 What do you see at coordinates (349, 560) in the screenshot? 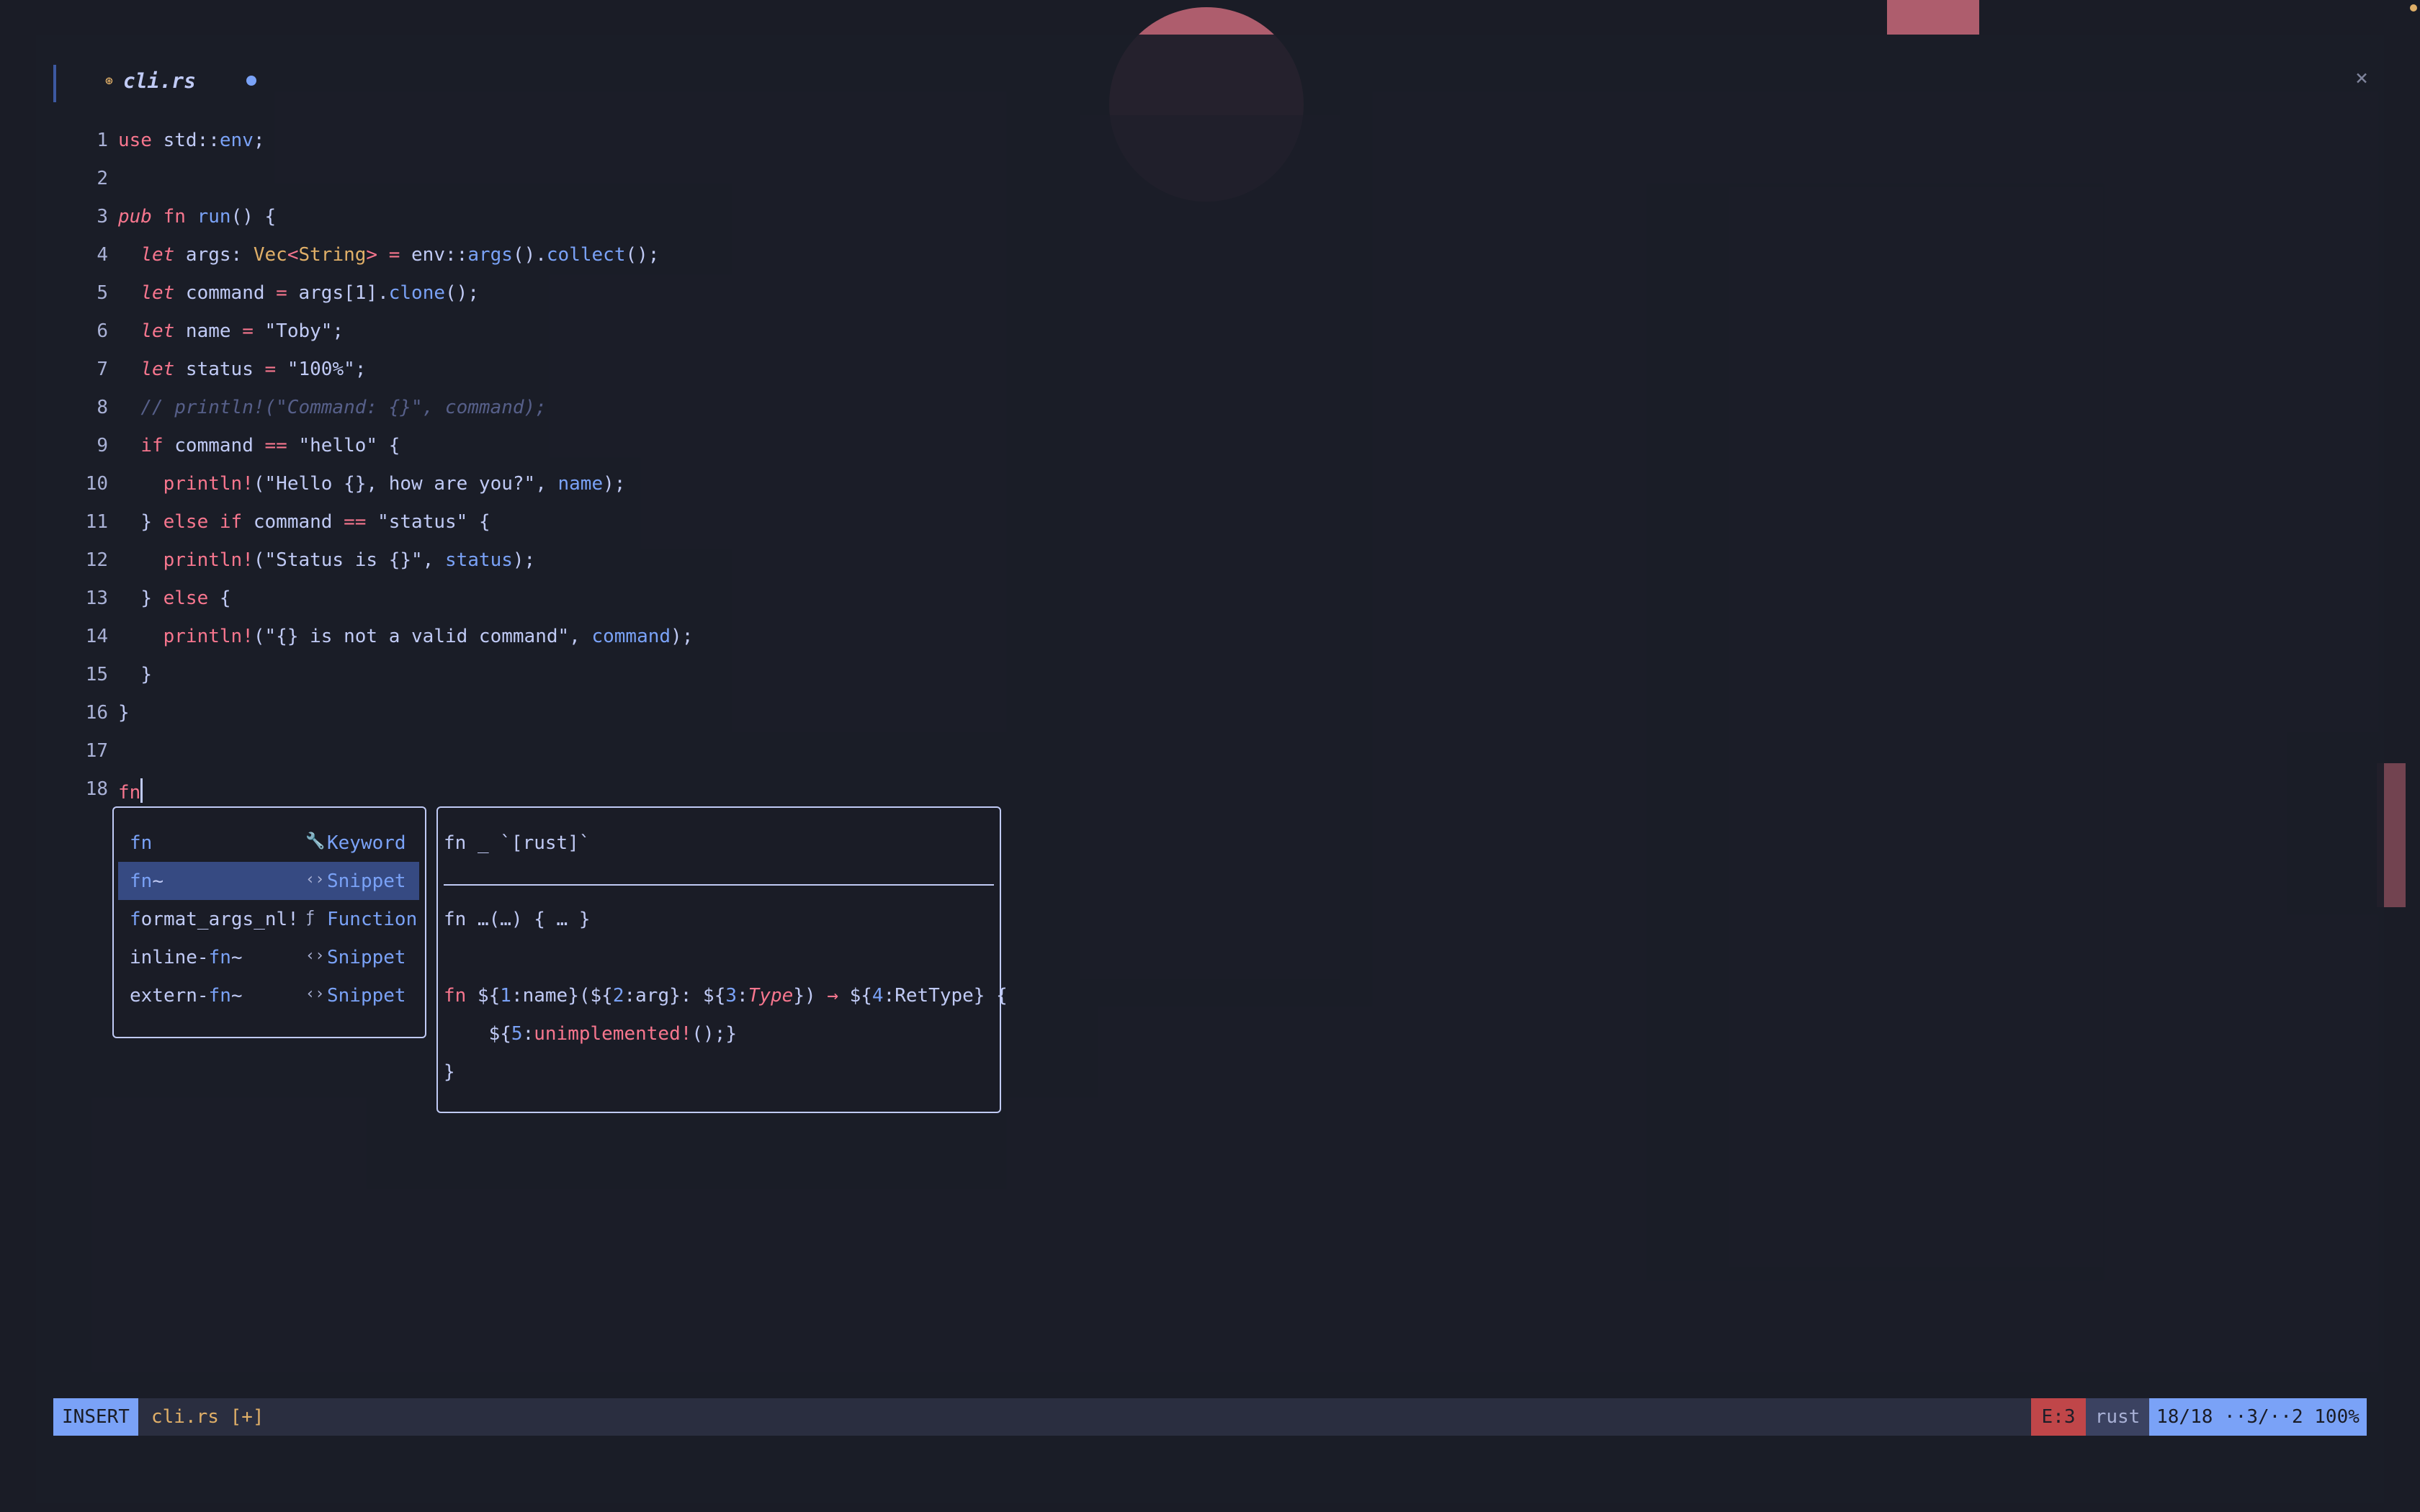
I see `line-text: println!("Status is {}", status);` at bounding box center [349, 560].